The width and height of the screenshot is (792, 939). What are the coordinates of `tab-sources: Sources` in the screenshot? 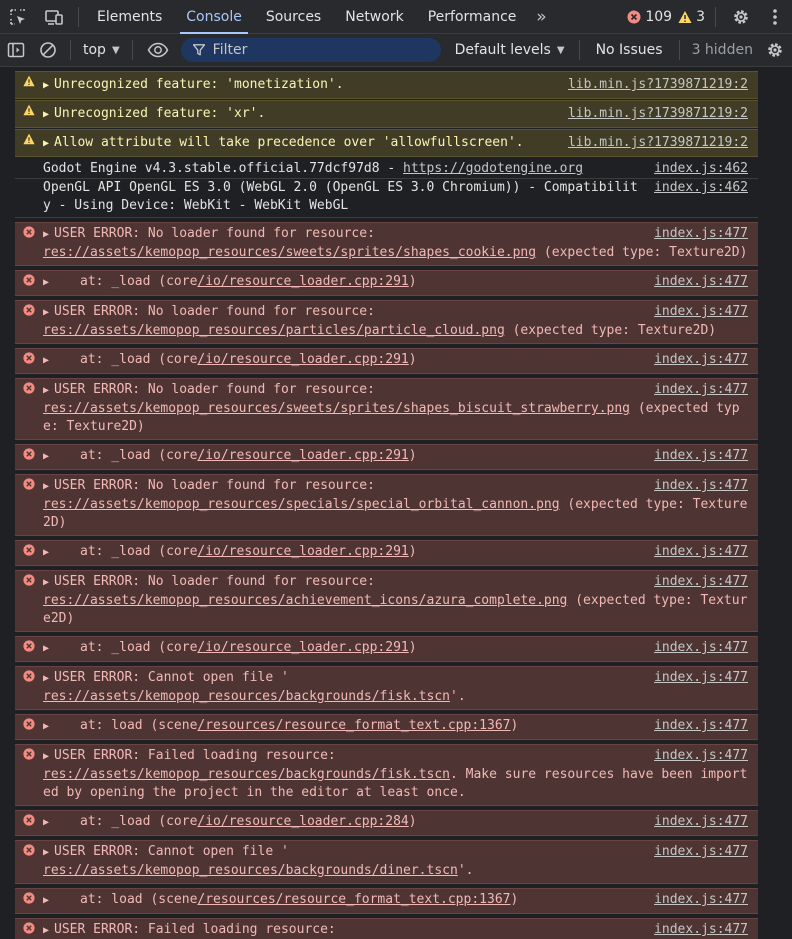 It's located at (293, 17).